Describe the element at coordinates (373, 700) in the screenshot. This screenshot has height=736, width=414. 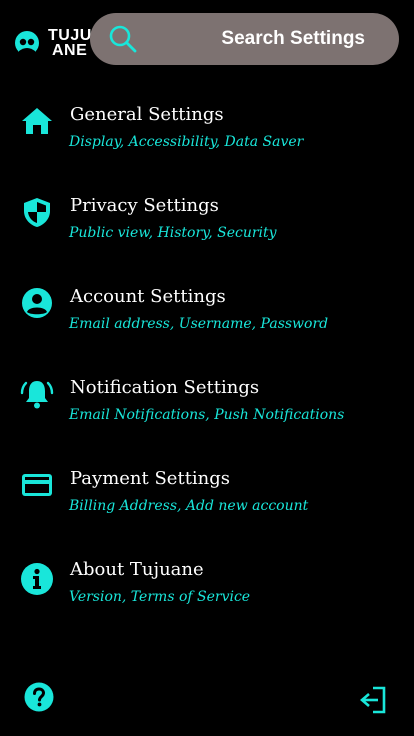
I see `logout-icon` at that location.